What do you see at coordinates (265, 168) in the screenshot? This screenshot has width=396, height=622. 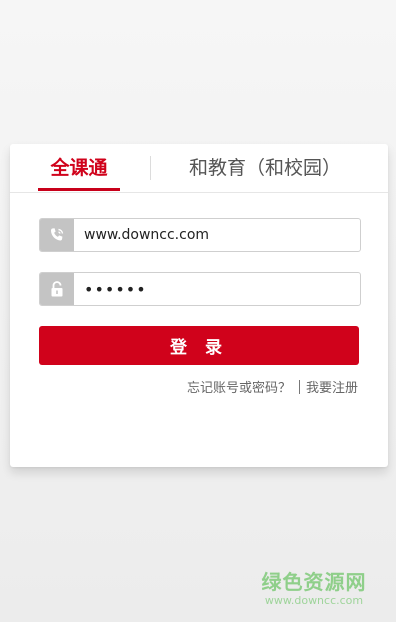 I see `tab-hejiaoyu: 和教育（和校园）` at bounding box center [265, 168].